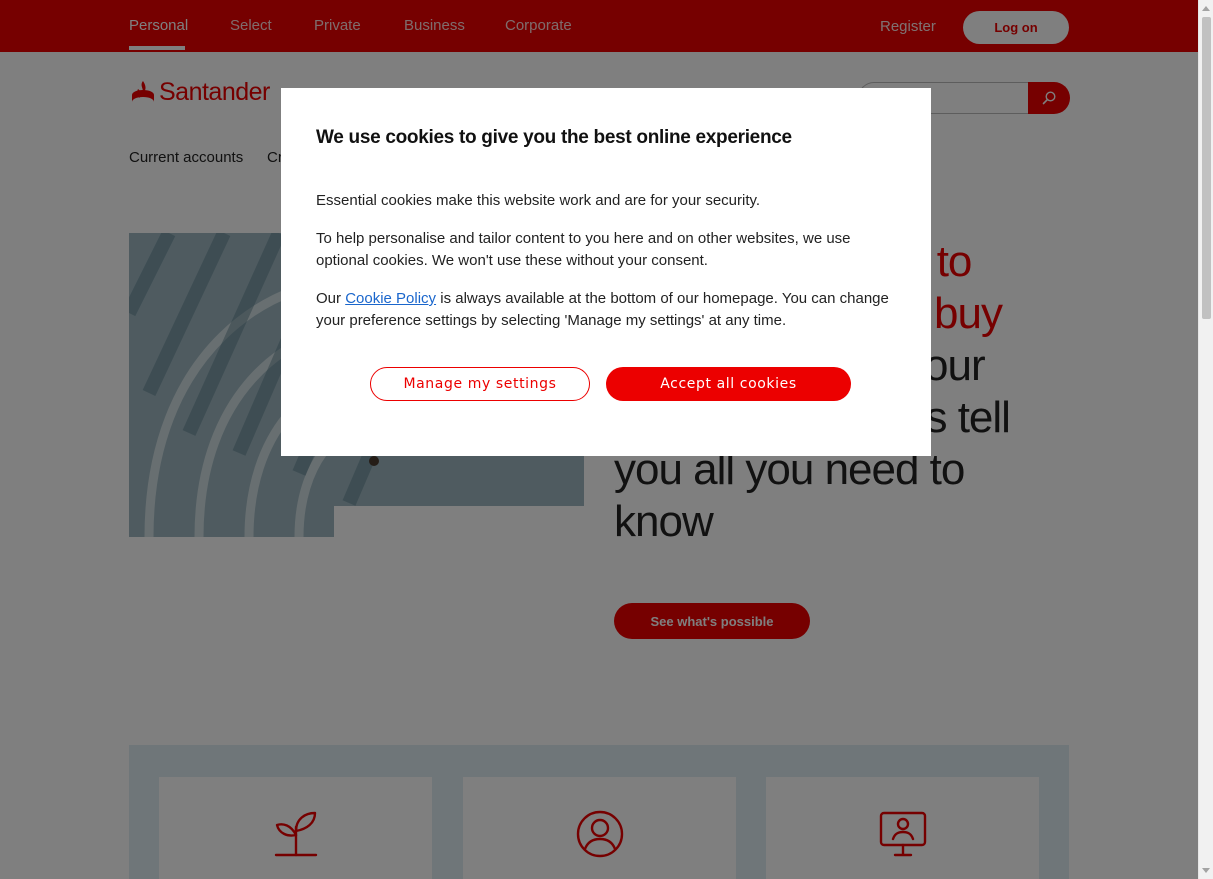  Describe the element at coordinates (1205, 439) in the screenshot. I see `vertical-scrollbar` at that location.